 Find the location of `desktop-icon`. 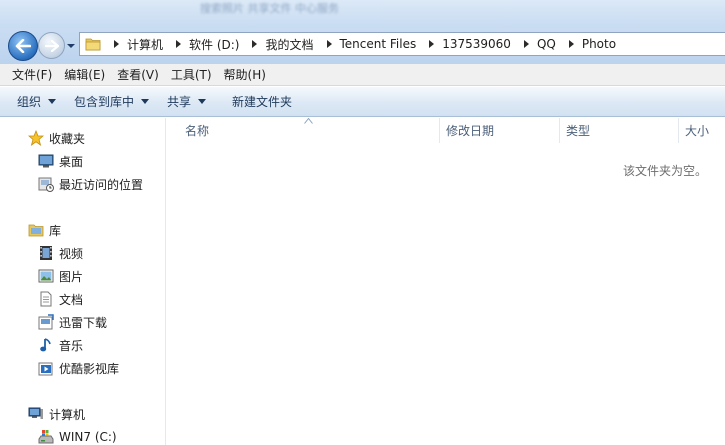

desktop-icon is located at coordinates (46, 161).